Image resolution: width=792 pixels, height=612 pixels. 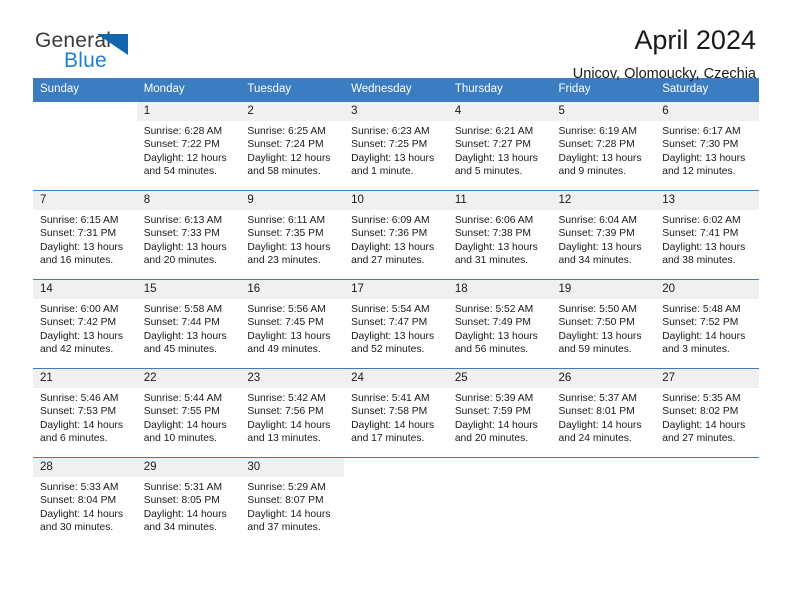 What do you see at coordinates (700, 234) in the screenshot?
I see `sunset-text: Sunset: 7:41 PM` at bounding box center [700, 234].